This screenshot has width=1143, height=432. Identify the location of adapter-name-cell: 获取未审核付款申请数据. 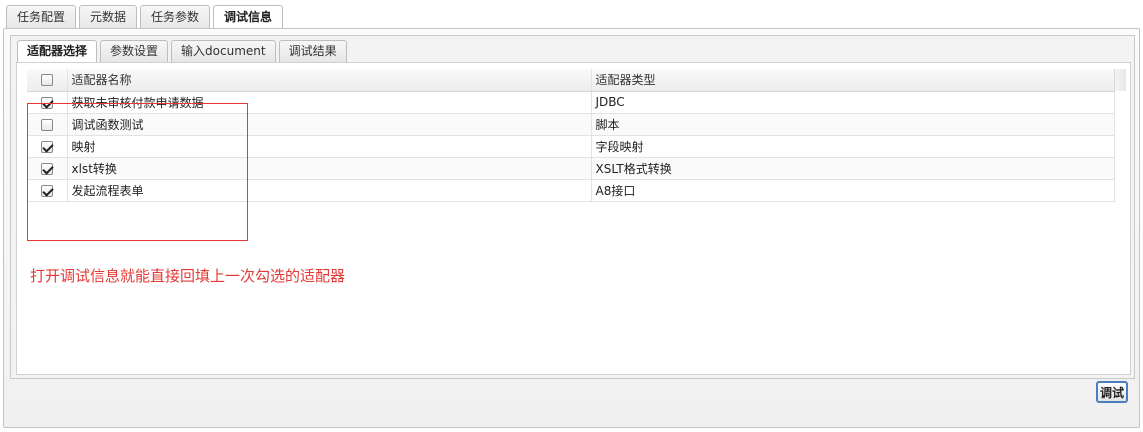
(329, 102).